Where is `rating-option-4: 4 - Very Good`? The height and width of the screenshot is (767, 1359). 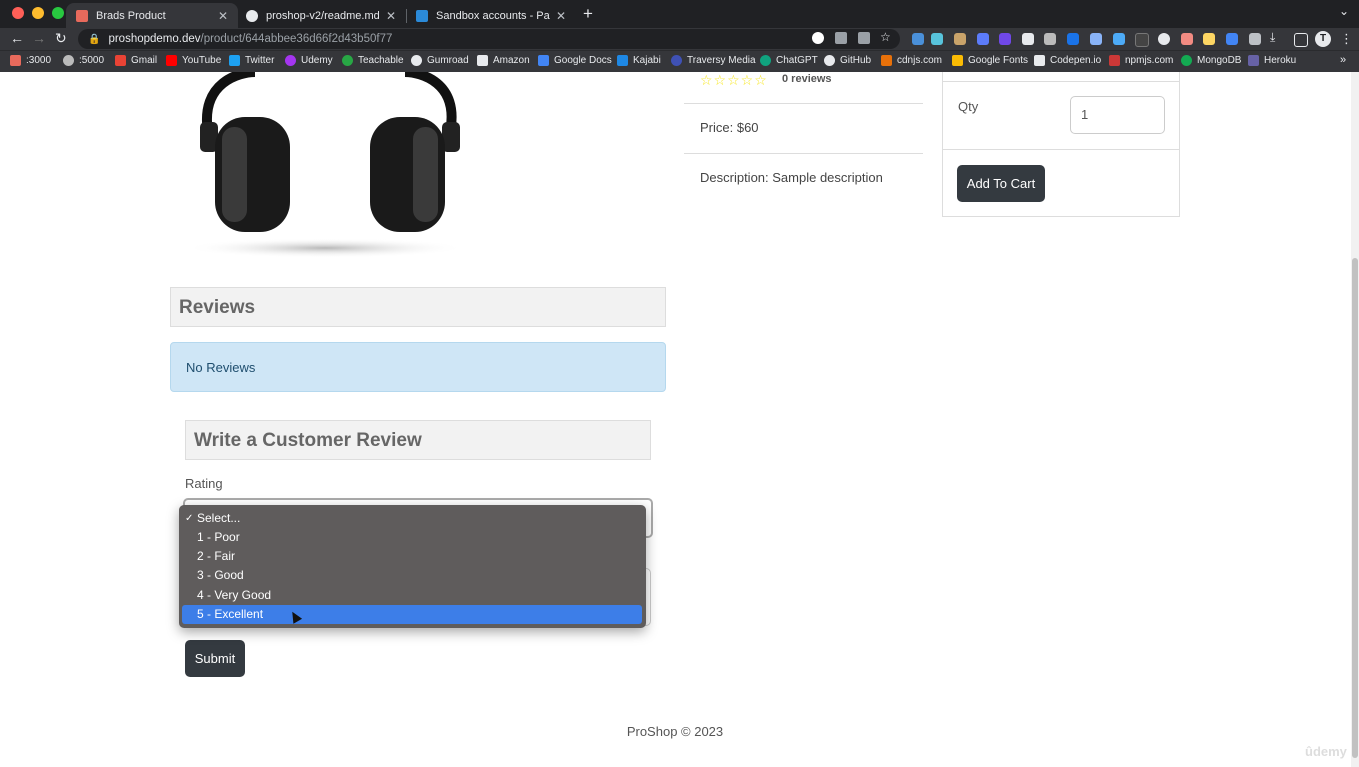 rating-option-4: 4 - Very Good is located at coordinates (412, 595).